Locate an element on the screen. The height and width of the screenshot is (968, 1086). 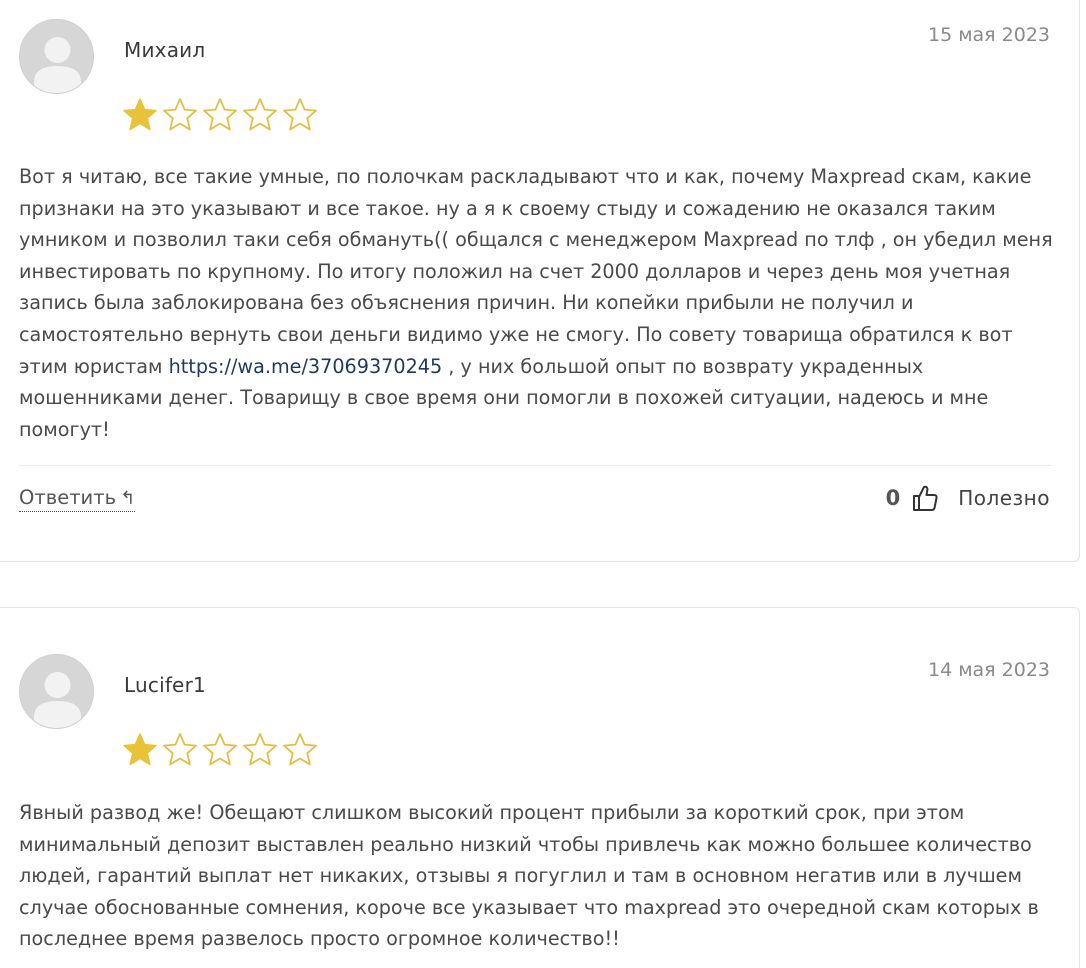
reply-label: Ответить is located at coordinates (68, 497).